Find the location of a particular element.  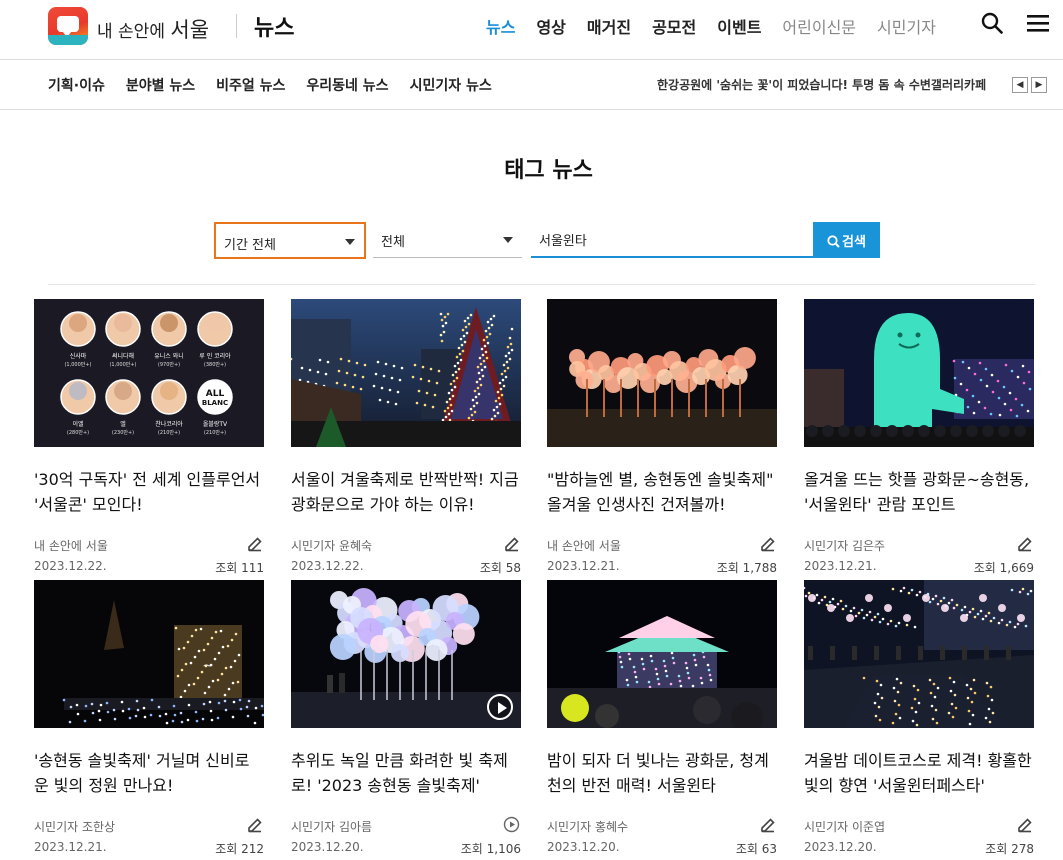

search-button: 검색 is located at coordinates (846, 240).